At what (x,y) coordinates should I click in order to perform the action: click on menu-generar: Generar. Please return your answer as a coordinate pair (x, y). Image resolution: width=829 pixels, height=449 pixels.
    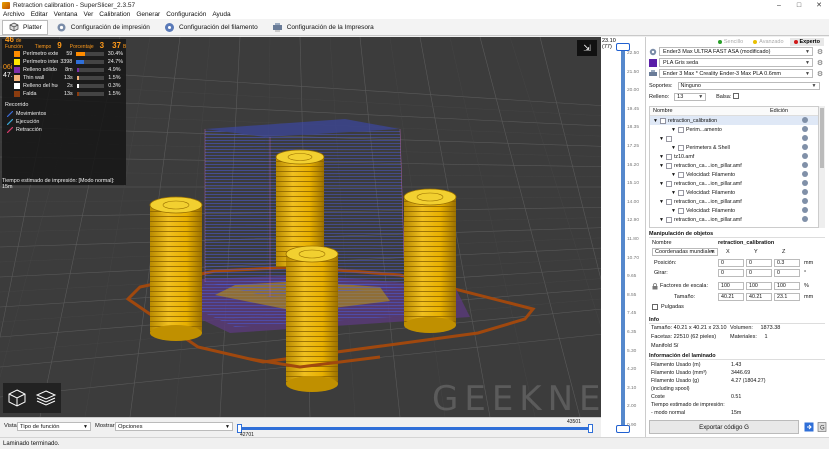
    Looking at the image, I should click on (148, 14).